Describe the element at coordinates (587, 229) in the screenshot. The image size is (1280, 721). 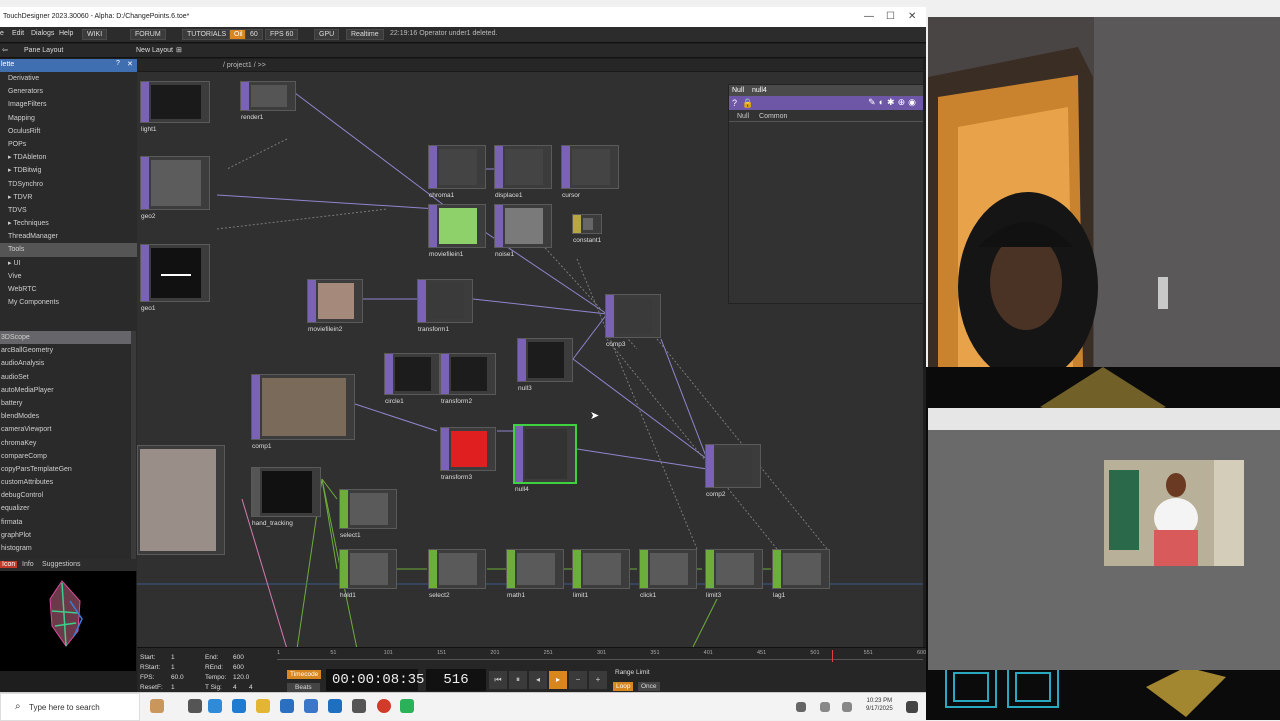
I see `node-constant1: constant1` at that location.